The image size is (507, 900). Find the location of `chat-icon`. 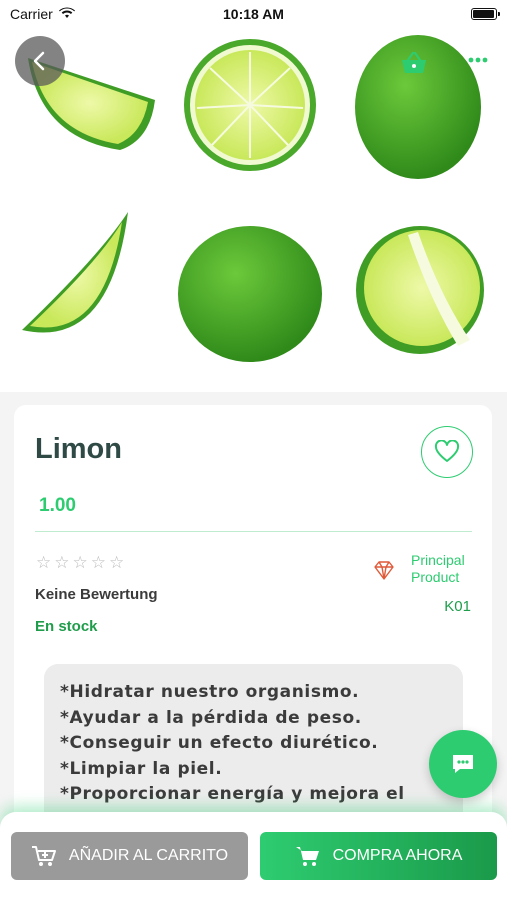

chat-icon is located at coordinates (463, 764).